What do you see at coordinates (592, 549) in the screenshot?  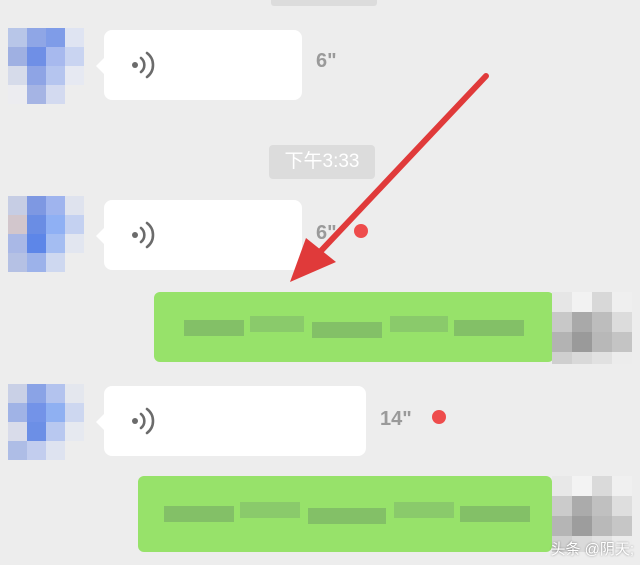 I see `watermark: 头条 @阴天;` at bounding box center [592, 549].